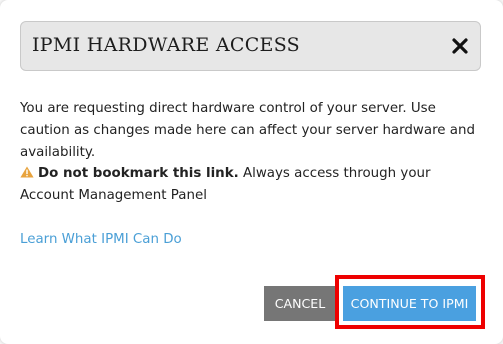  I want to click on dialog-title: IPMI HARDWARE ACCESS, so click(166, 45).